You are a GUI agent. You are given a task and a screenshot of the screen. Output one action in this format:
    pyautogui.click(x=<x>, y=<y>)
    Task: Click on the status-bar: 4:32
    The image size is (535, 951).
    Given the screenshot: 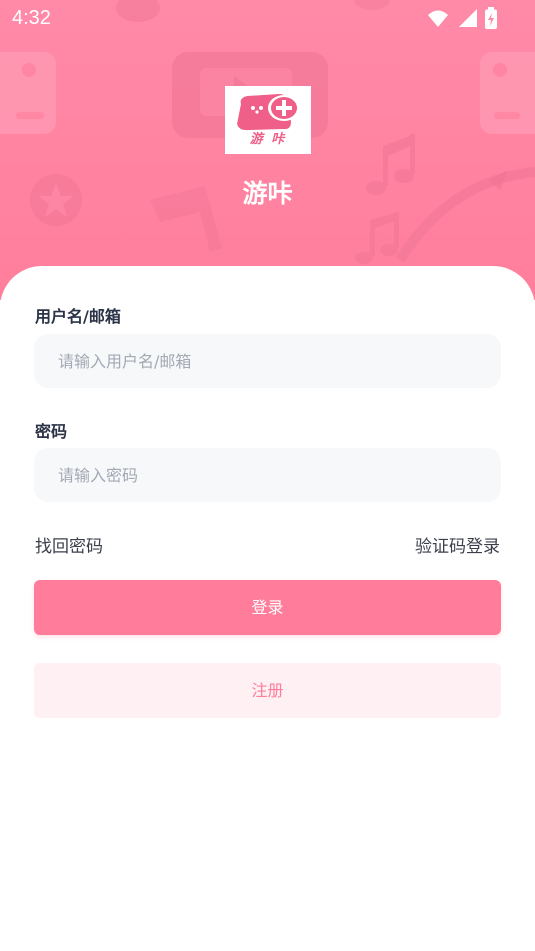 What is the action you would take?
    pyautogui.click(x=267, y=18)
    